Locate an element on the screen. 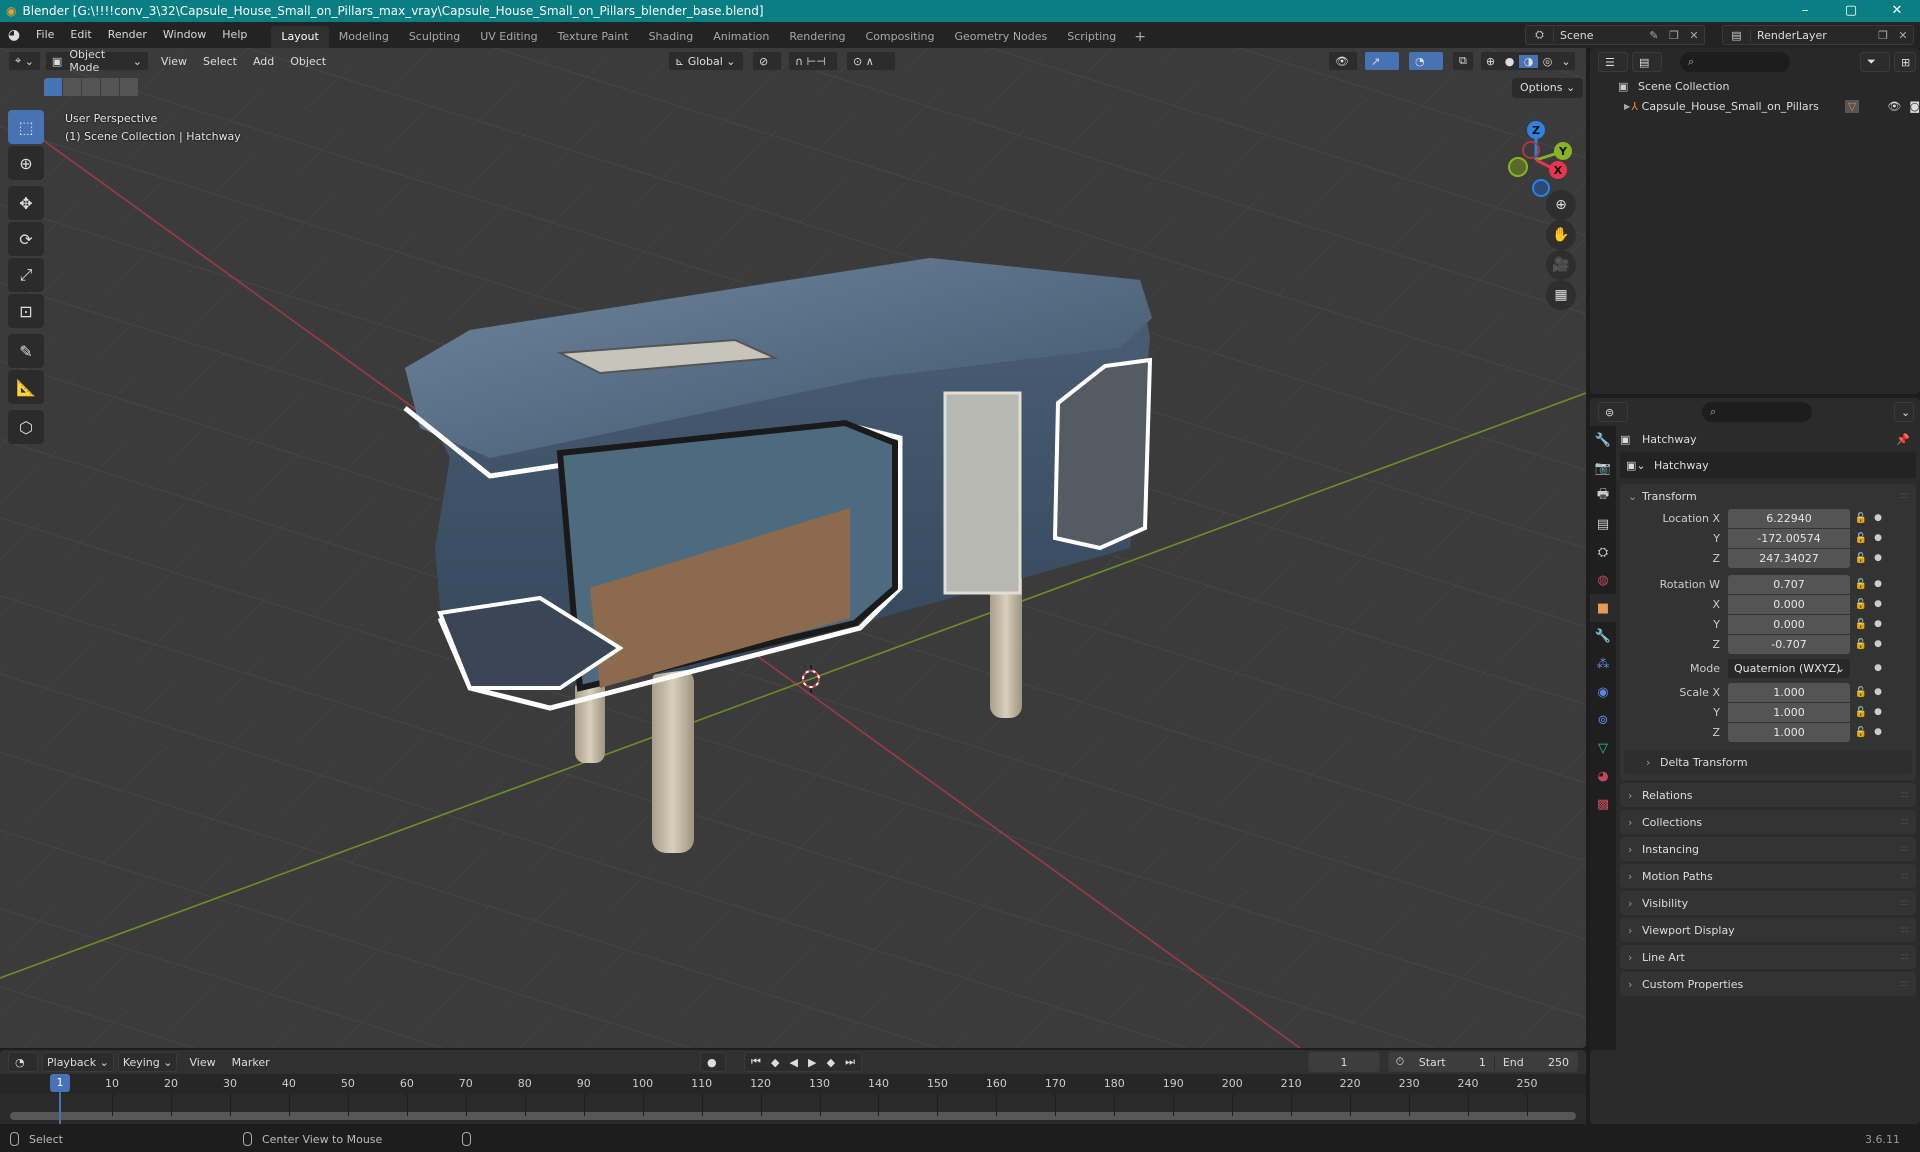 The height and width of the screenshot is (1152, 1920). data-tab: ▽ is located at coordinates (1603, 748).